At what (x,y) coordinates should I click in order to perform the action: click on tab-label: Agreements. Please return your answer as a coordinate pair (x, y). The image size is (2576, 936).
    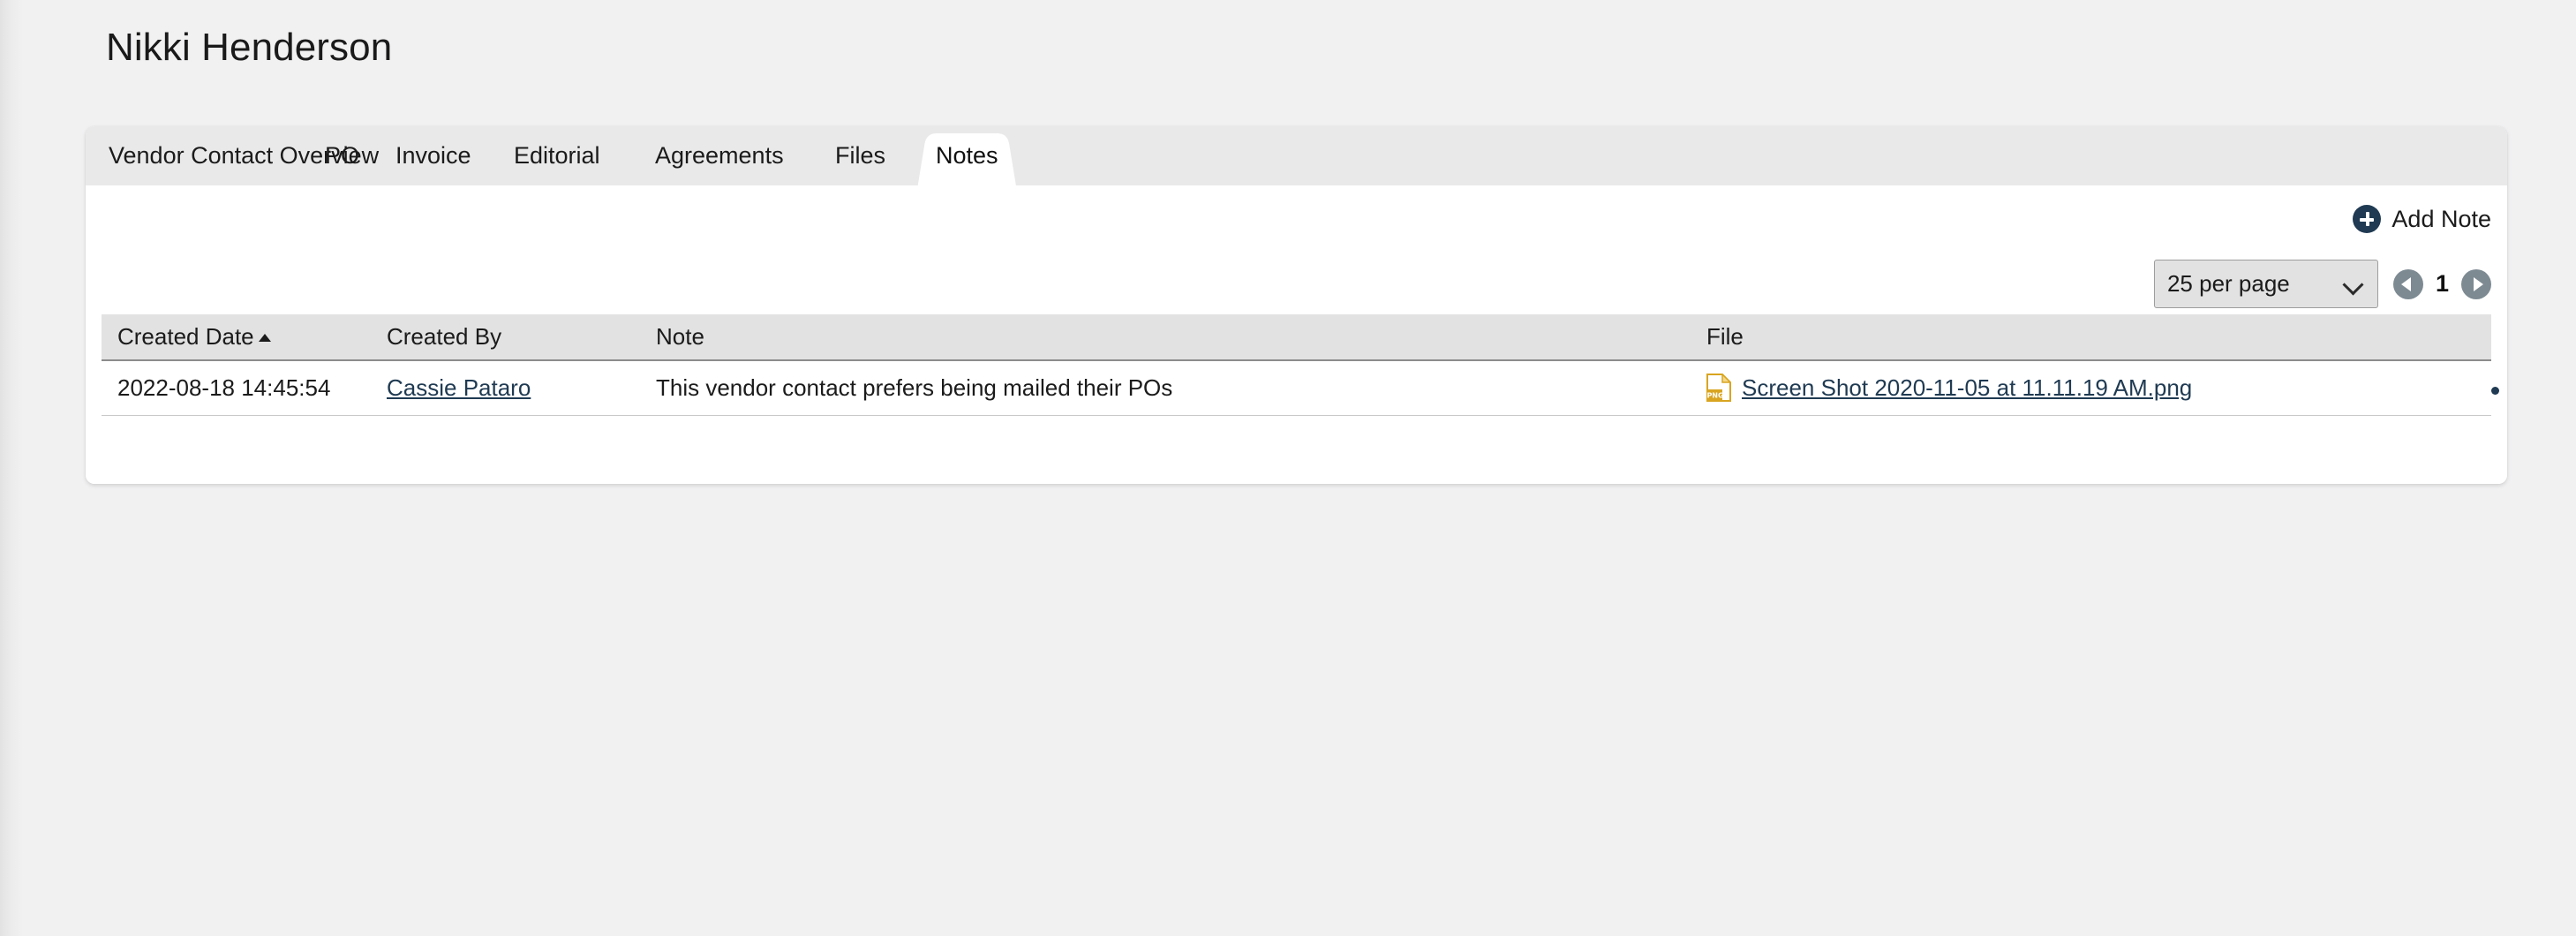
    Looking at the image, I should click on (720, 155).